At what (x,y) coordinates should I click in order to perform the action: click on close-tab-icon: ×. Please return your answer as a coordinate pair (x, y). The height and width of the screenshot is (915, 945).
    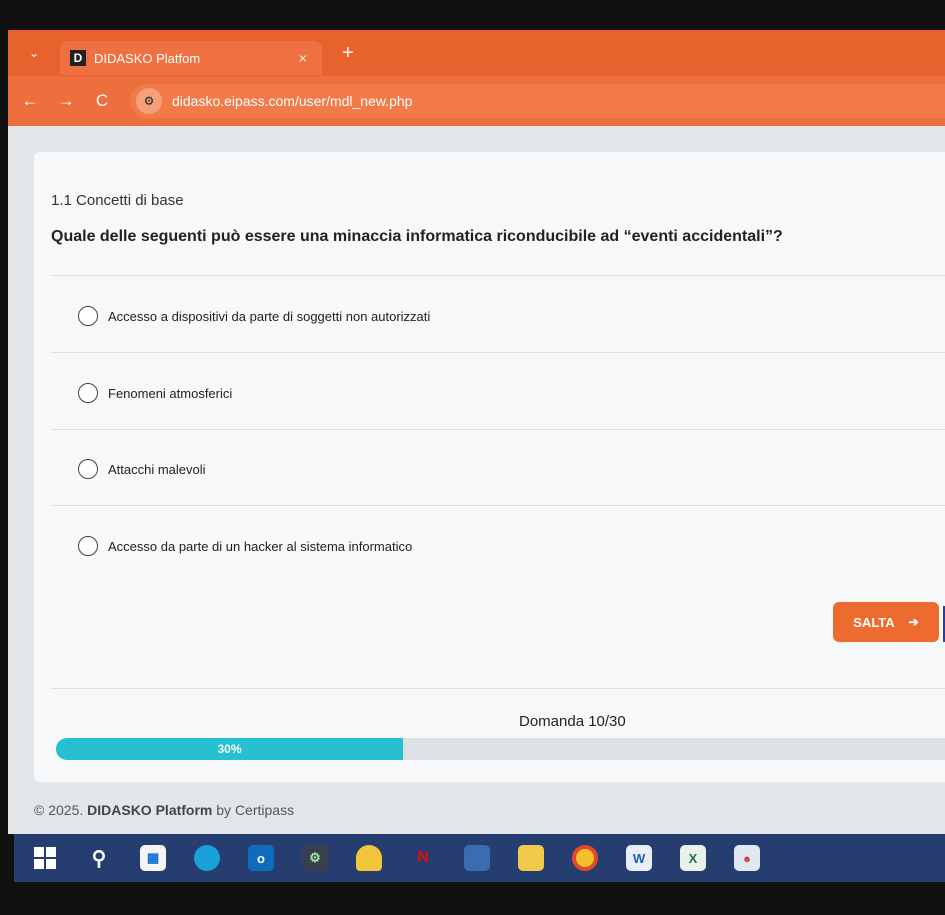
    Looking at the image, I should click on (303, 58).